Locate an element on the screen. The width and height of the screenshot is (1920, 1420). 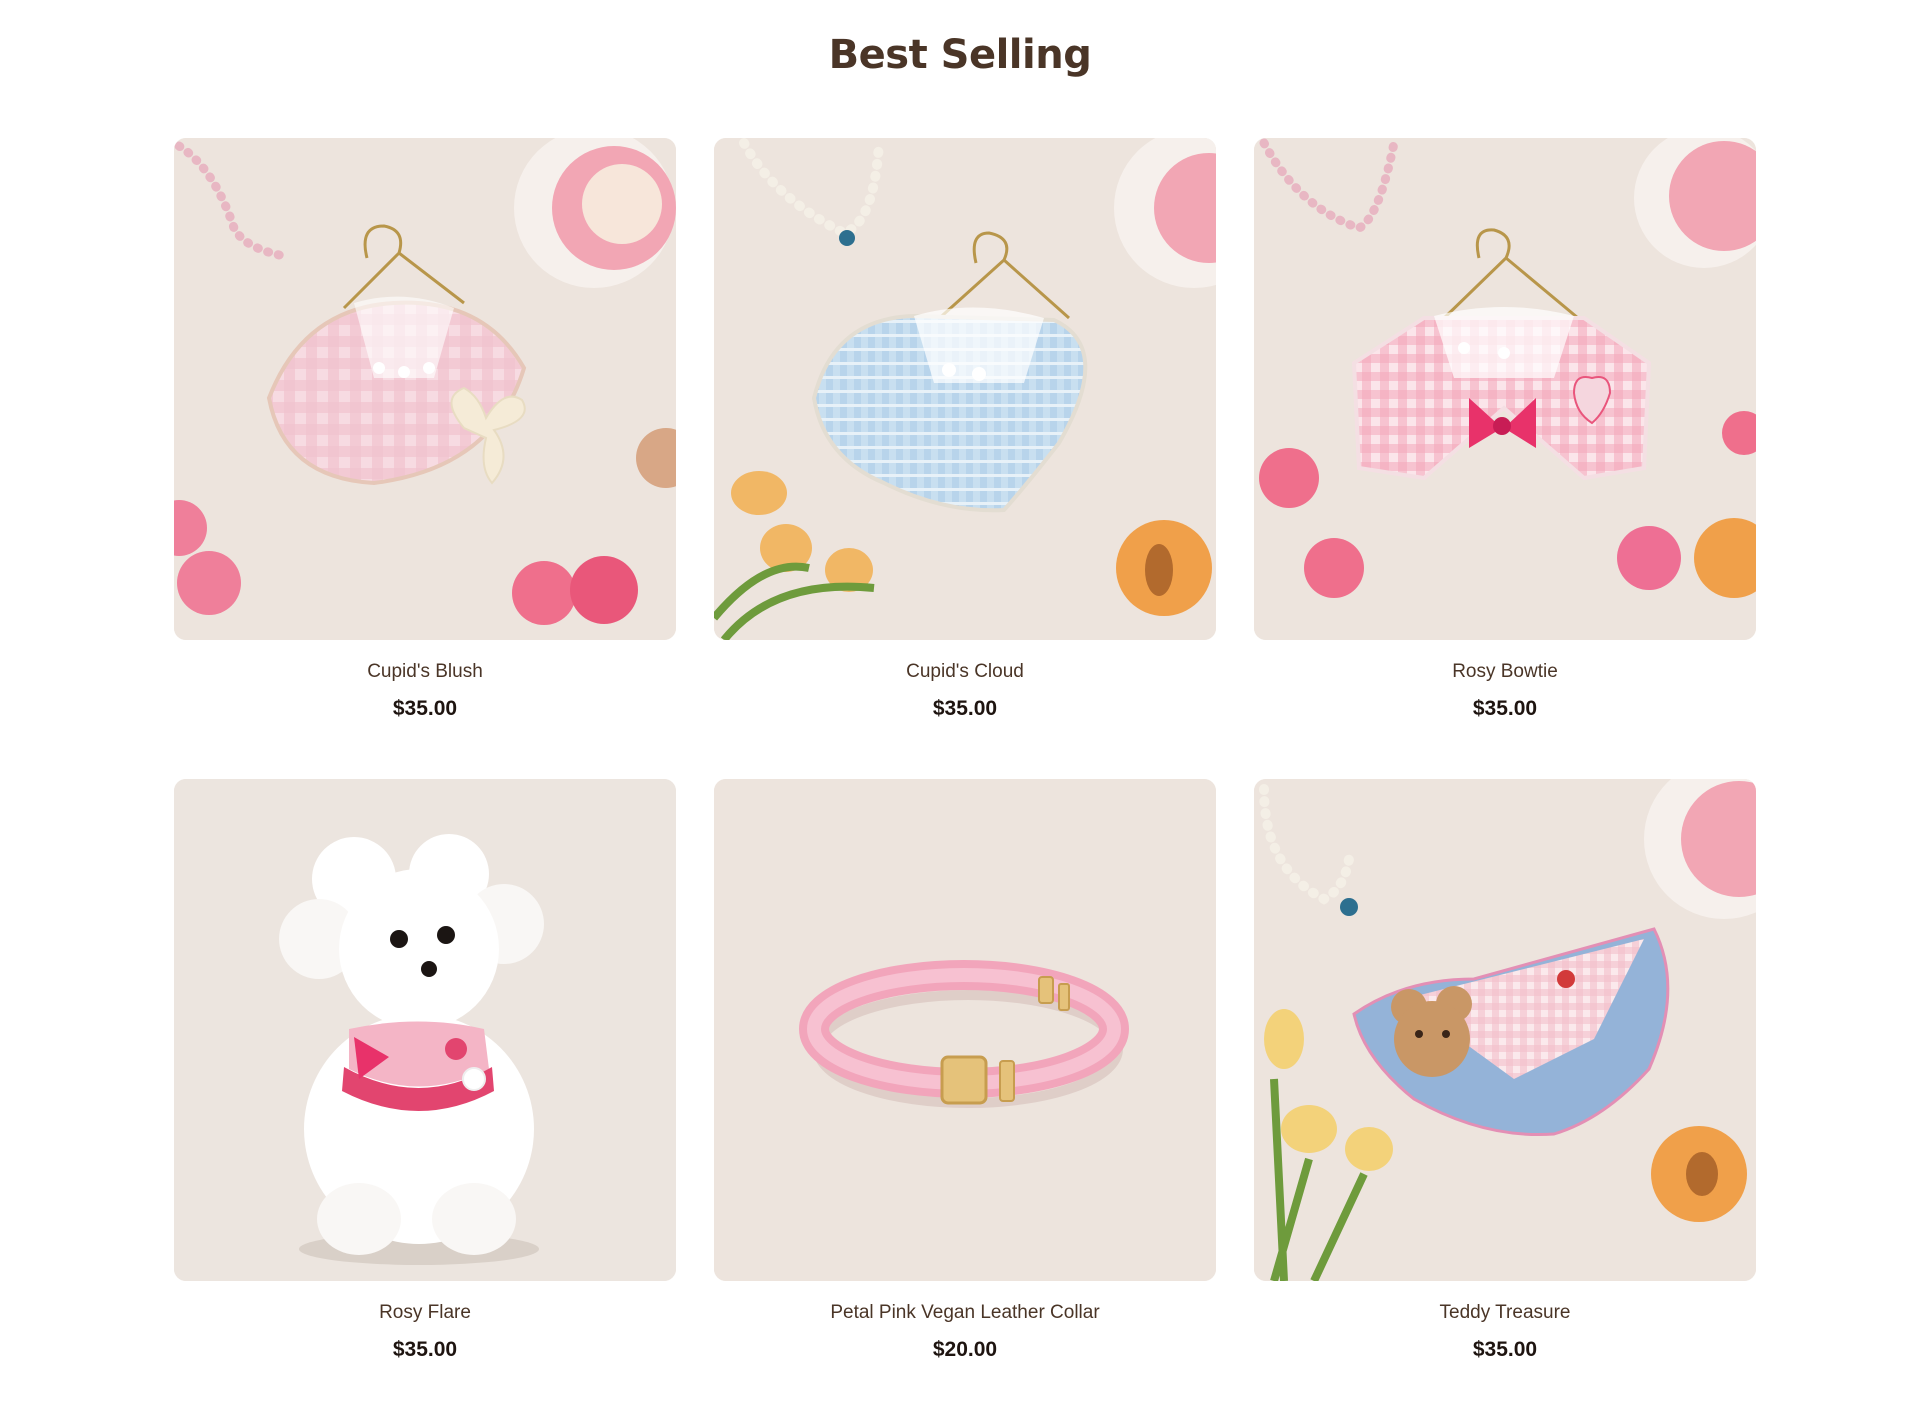
product-card: Cupid's Blush $35.00 is located at coordinates (425, 458).